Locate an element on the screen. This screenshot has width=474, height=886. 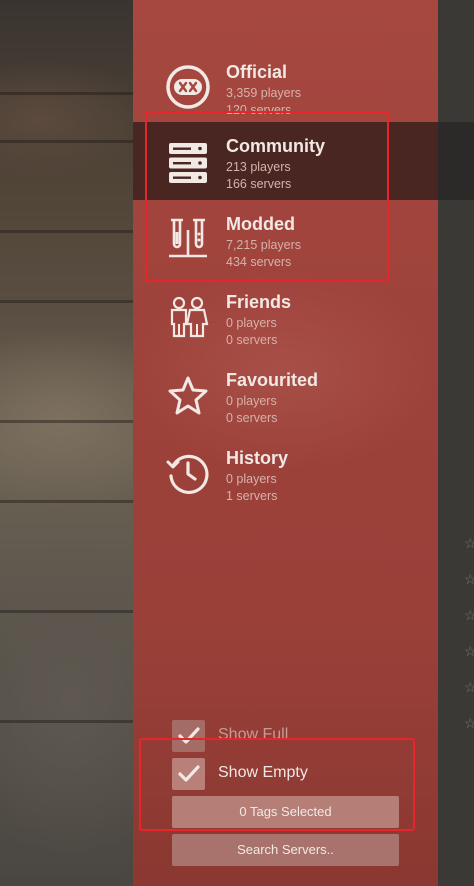
category-title: Friends is located at coordinates (259, 302).